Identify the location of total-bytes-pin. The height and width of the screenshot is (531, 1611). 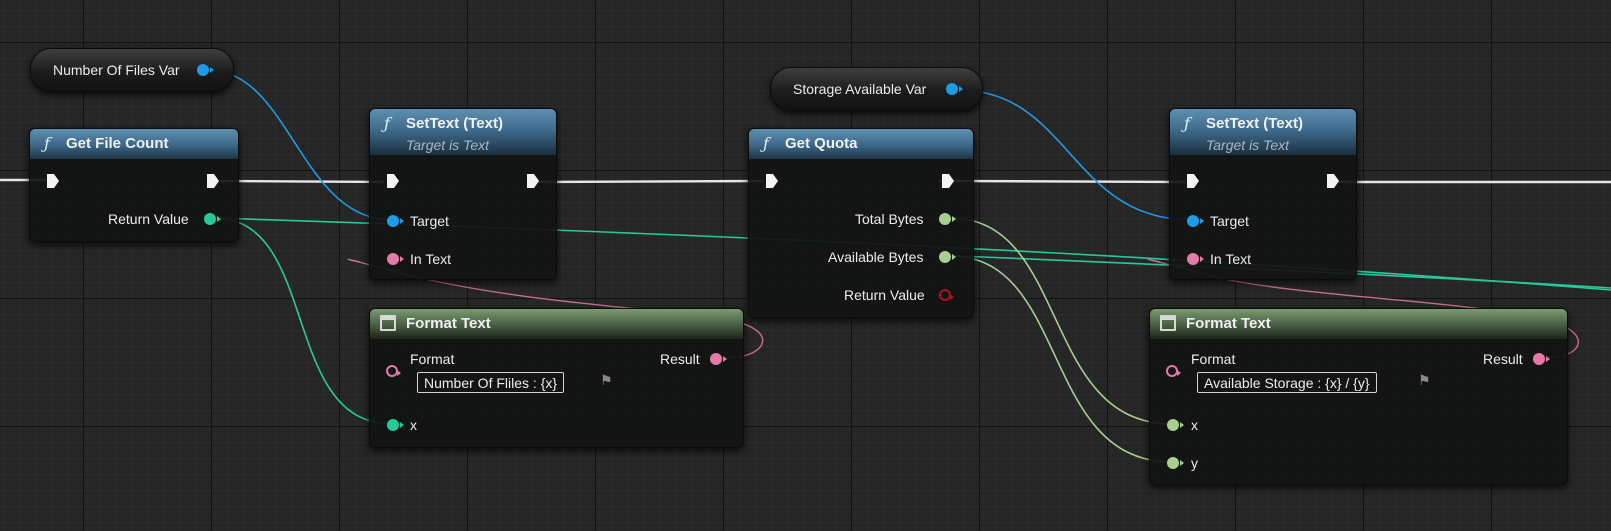
(947, 219).